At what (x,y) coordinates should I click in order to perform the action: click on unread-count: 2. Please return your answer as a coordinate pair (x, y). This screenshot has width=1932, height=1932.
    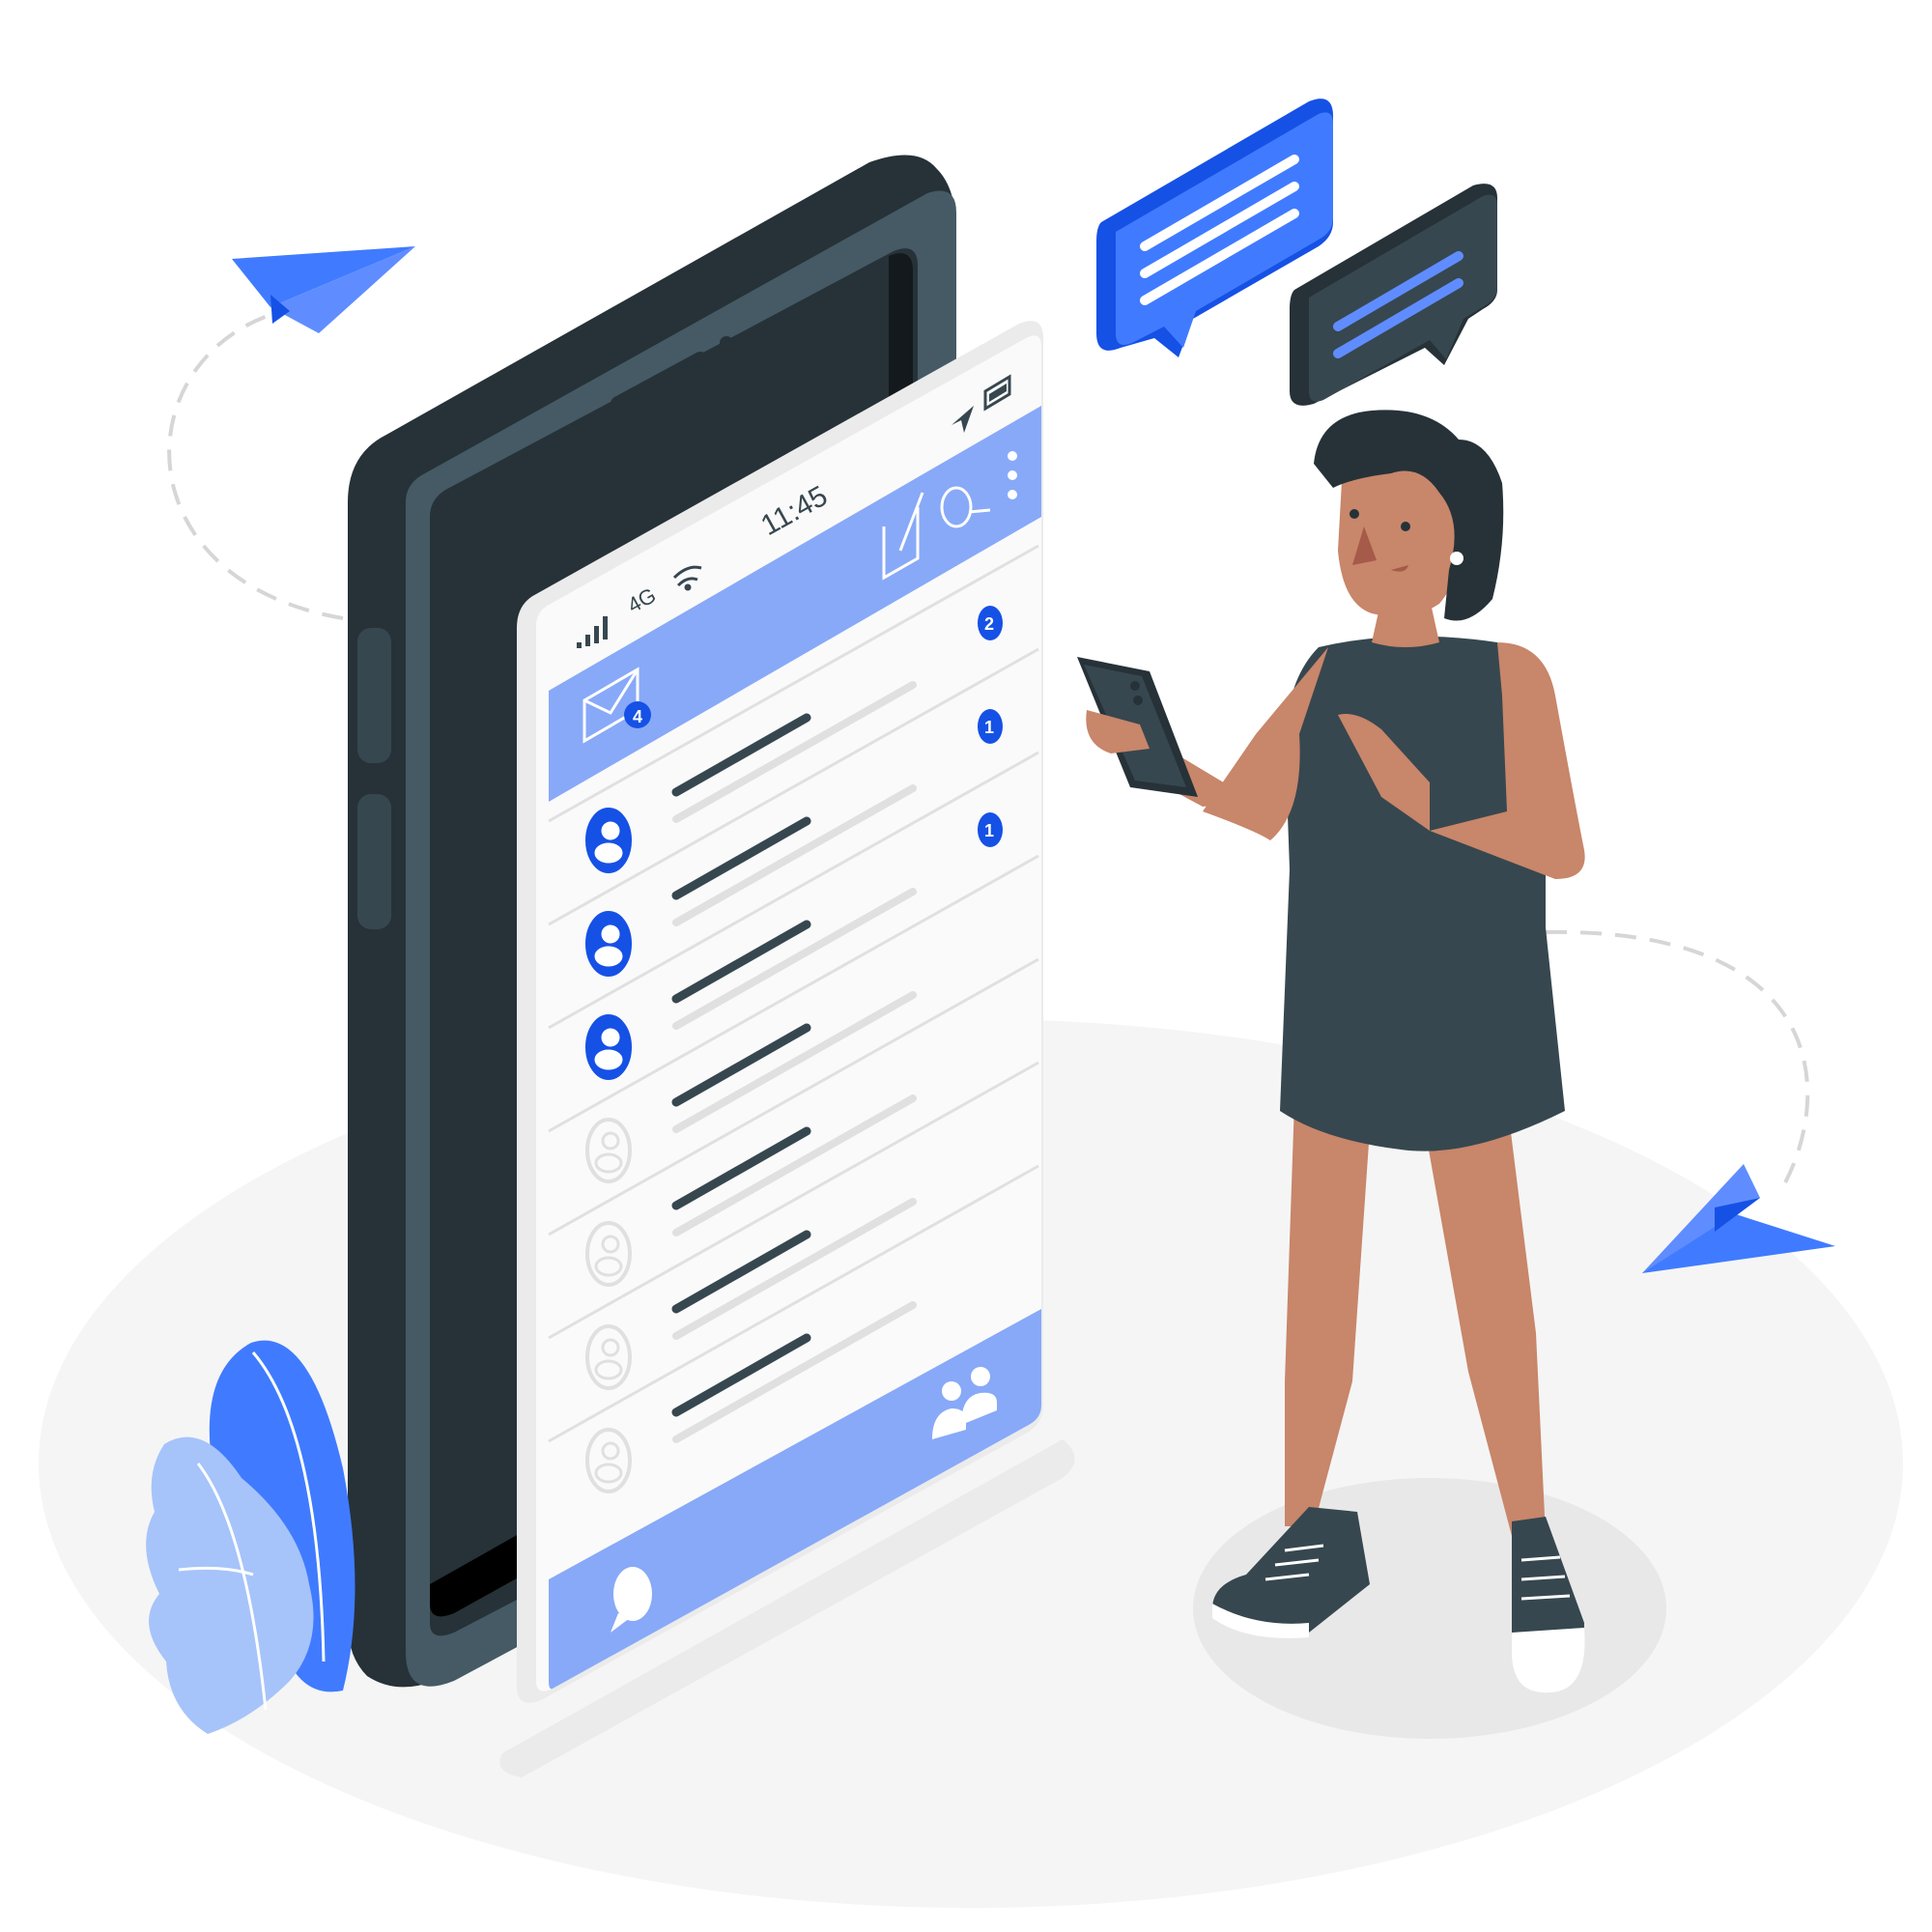
    Looking at the image, I should click on (989, 624).